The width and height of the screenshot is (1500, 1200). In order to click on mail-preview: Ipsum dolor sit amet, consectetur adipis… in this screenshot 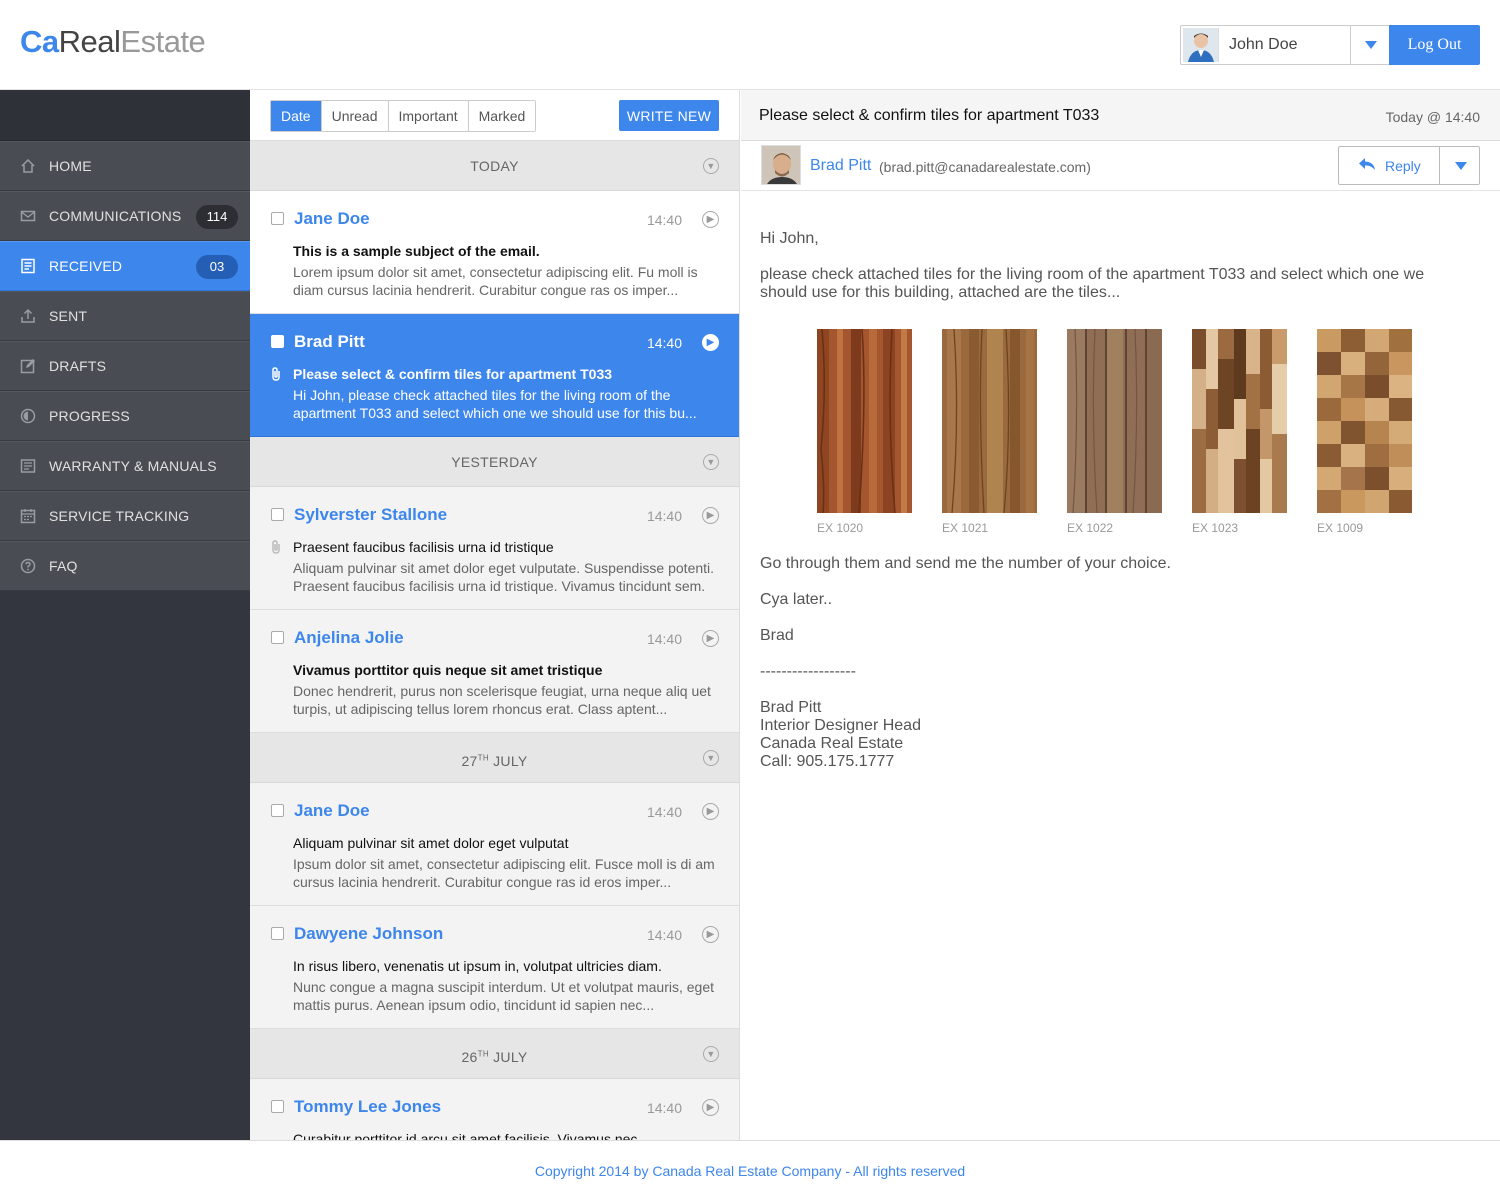, I will do `click(504, 873)`.